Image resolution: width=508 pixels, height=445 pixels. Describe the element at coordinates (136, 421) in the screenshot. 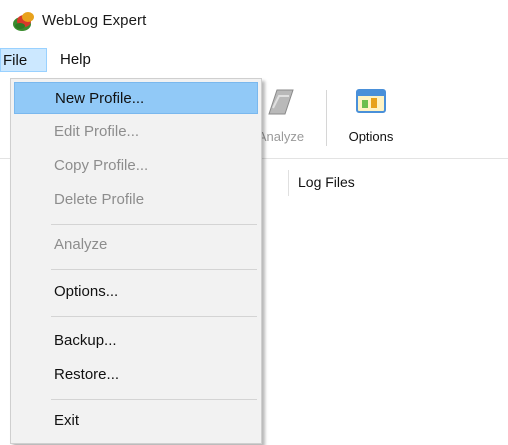

I see `menu-item-exit: Exit` at that location.